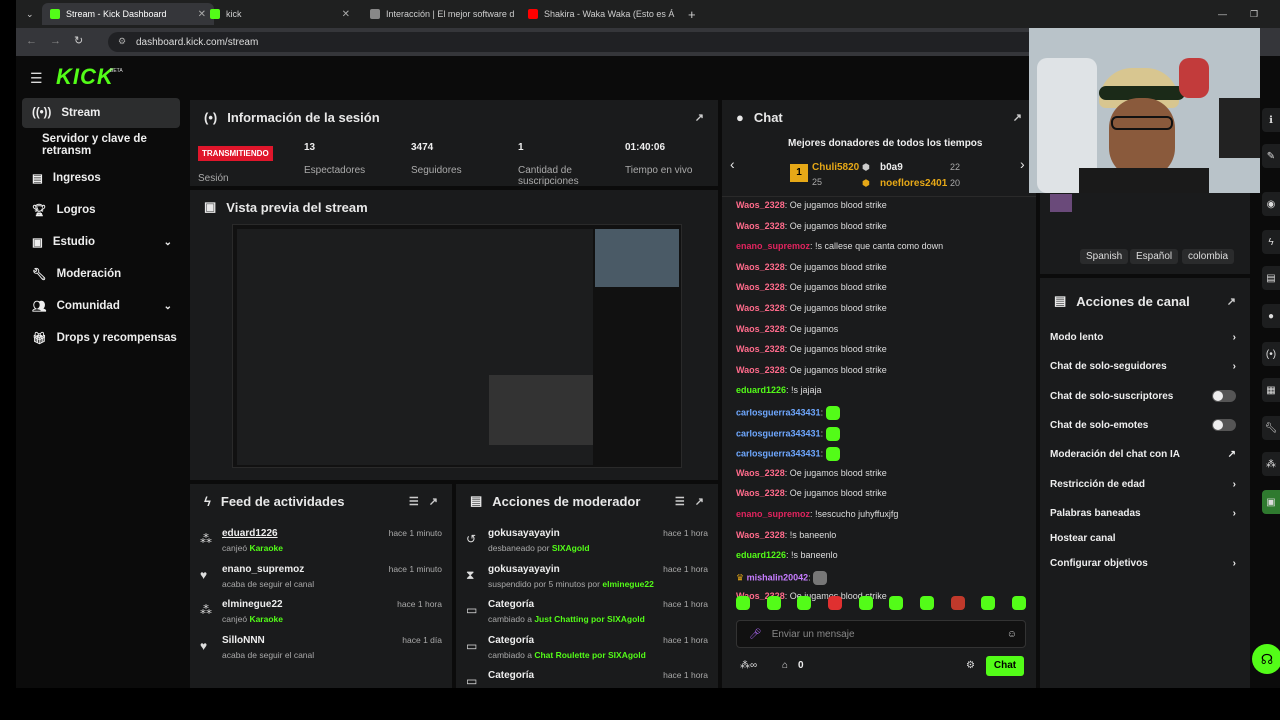 The height and width of the screenshot is (720, 1280). What do you see at coordinates (1005, 666) in the screenshot?
I see `send-chat-button: Chat` at bounding box center [1005, 666].